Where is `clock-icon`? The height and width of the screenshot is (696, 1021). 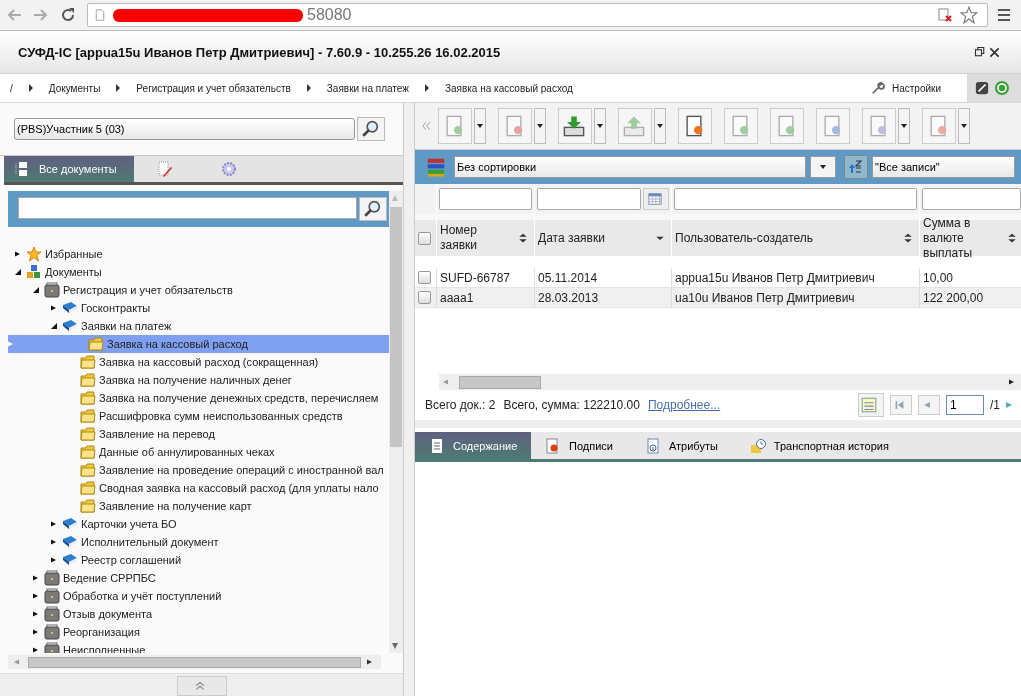 clock-icon is located at coordinates (757, 445).